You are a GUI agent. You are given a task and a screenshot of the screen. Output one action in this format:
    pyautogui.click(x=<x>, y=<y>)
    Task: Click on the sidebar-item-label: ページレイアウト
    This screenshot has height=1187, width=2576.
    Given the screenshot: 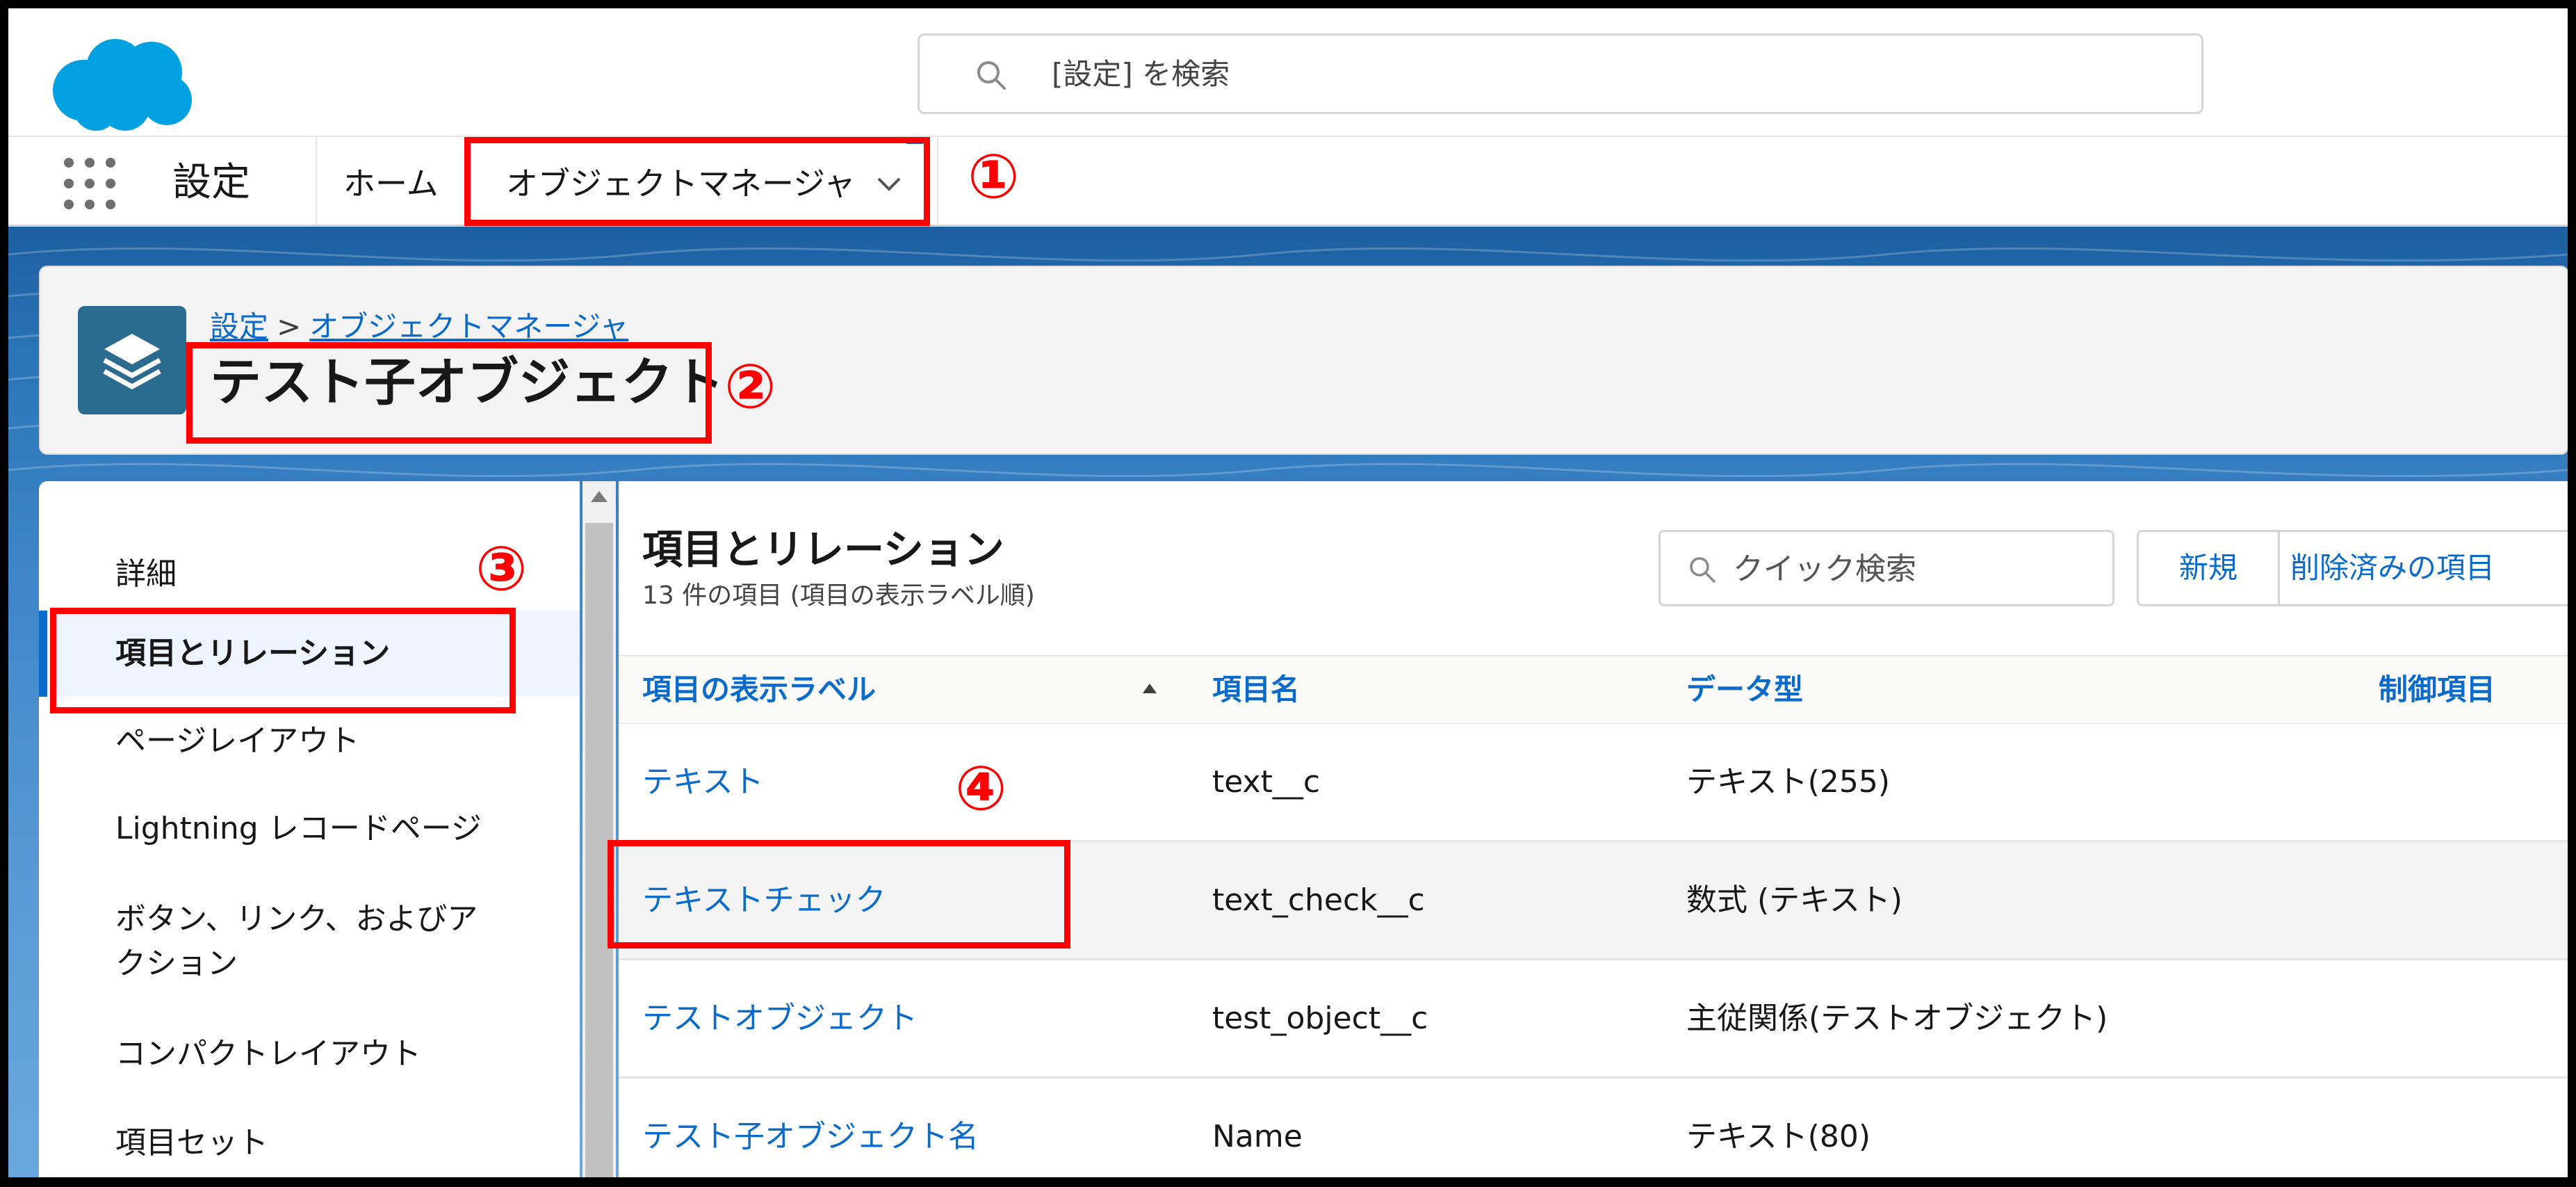 What is the action you would take?
    pyautogui.click(x=237, y=741)
    